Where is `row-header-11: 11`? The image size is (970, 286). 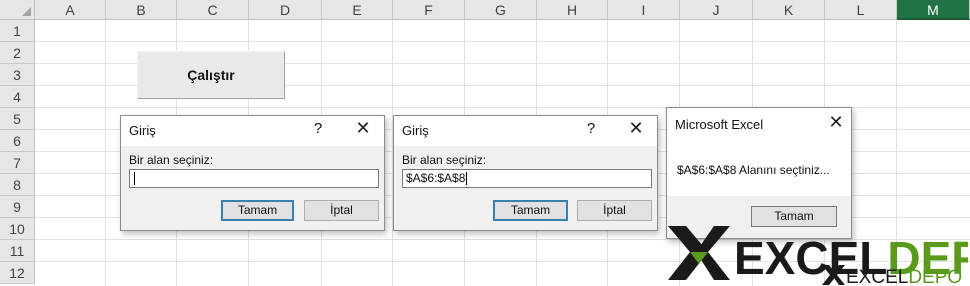 row-header-11: 11 is located at coordinates (17, 251).